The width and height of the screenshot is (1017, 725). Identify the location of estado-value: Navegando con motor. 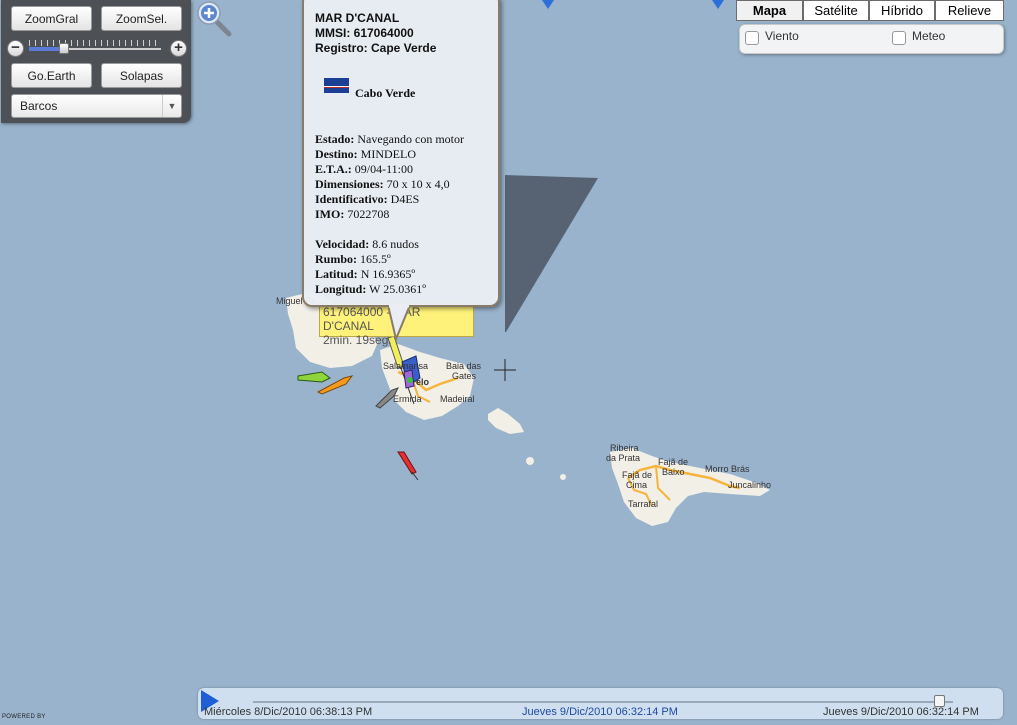
(410, 139).